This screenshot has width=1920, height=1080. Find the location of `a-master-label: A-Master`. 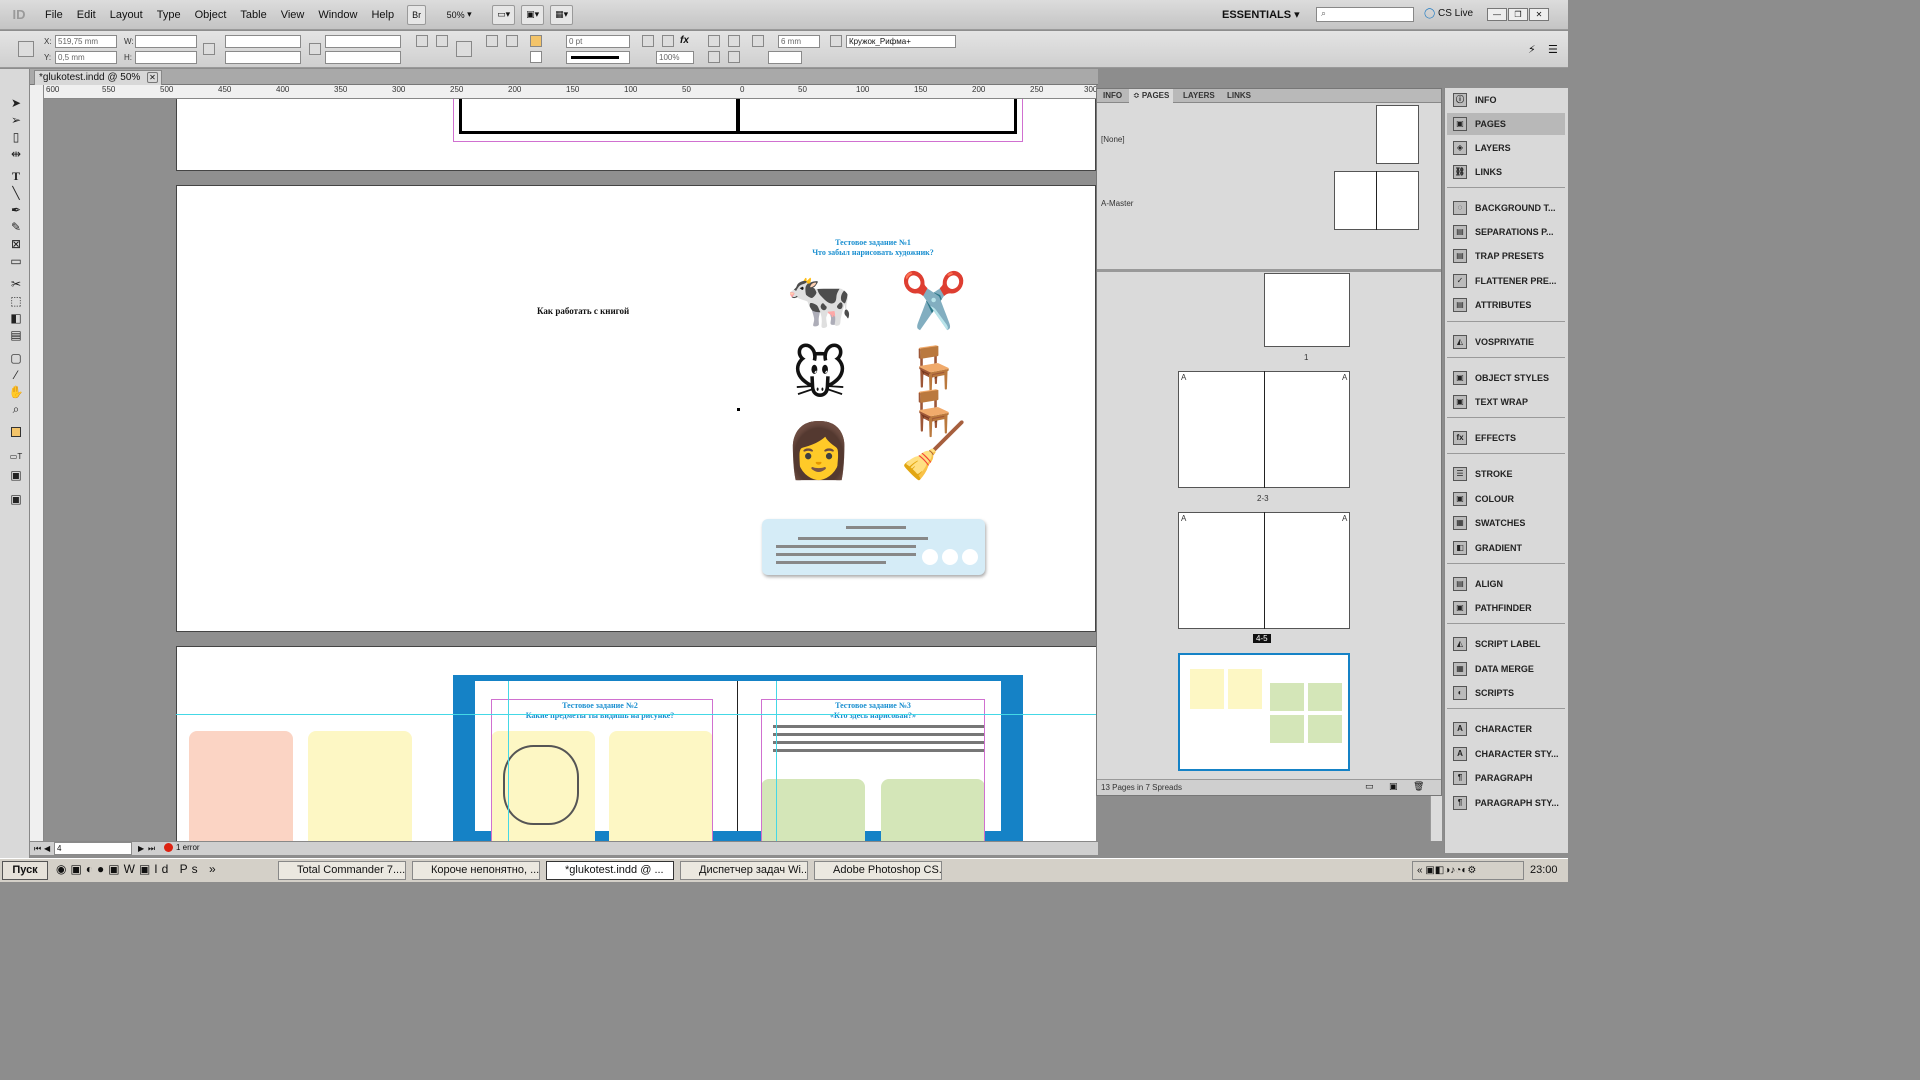

a-master-label: A-Master is located at coordinates (1117, 203).